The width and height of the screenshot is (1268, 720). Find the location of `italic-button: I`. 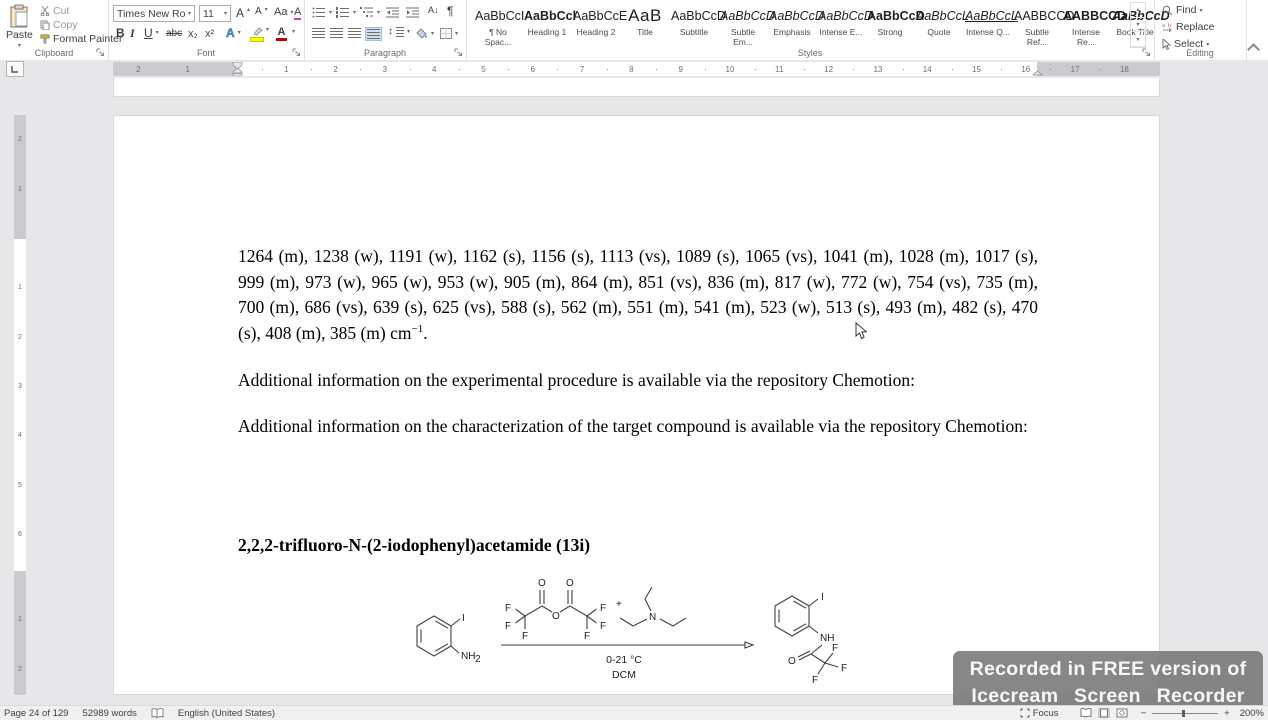

italic-button: I is located at coordinates (132, 33).